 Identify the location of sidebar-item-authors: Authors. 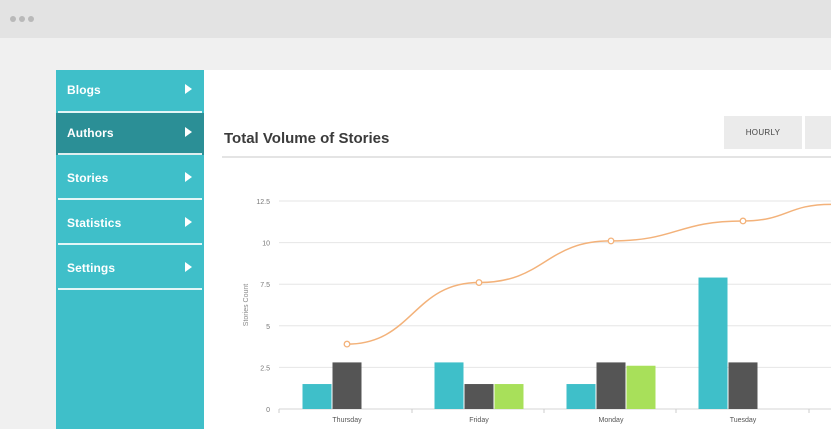
(130, 134).